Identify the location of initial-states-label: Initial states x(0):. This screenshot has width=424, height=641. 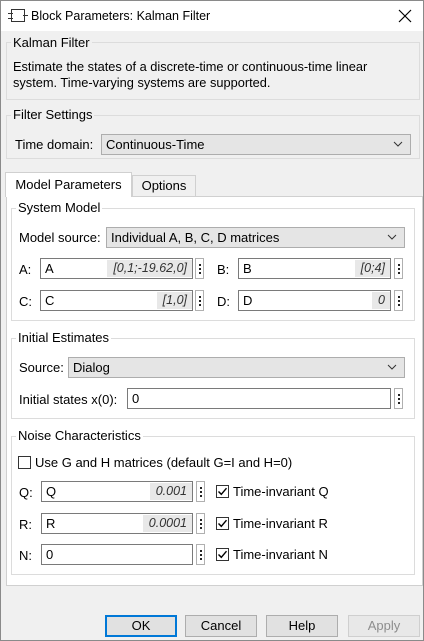
(68, 399).